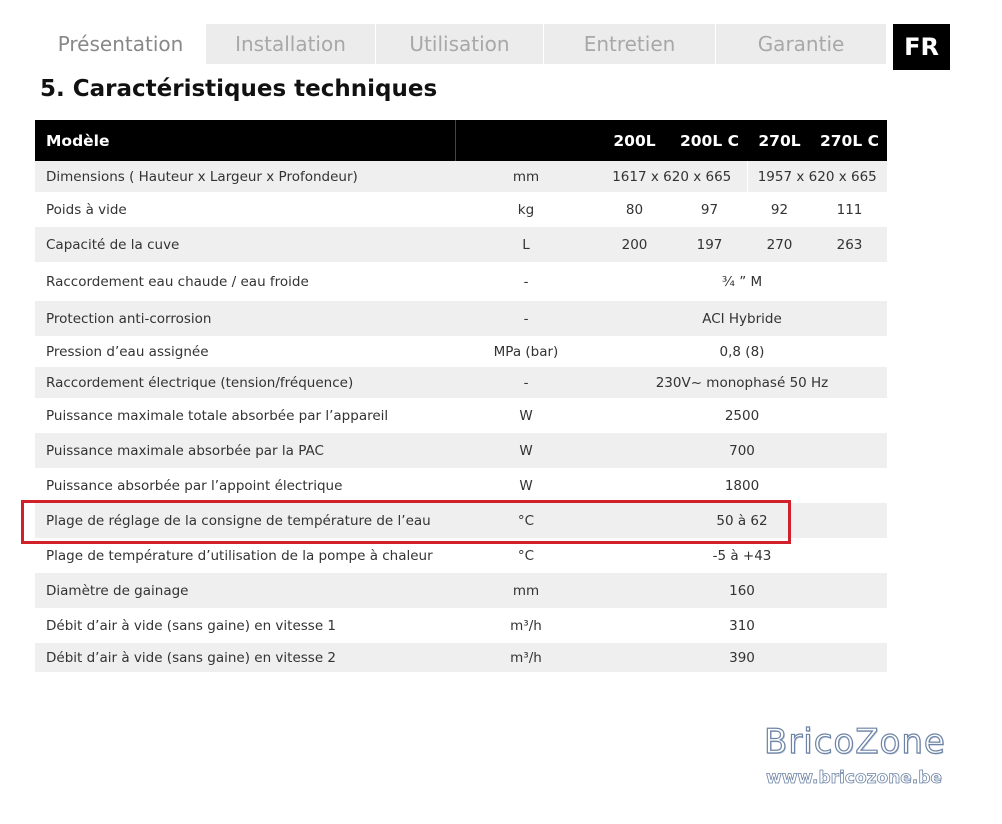 The image size is (1002, 824). Describe the element at coordinates (245, 318) in the screenshot. I see `row-label: Protection anti-corrosion` at that location.